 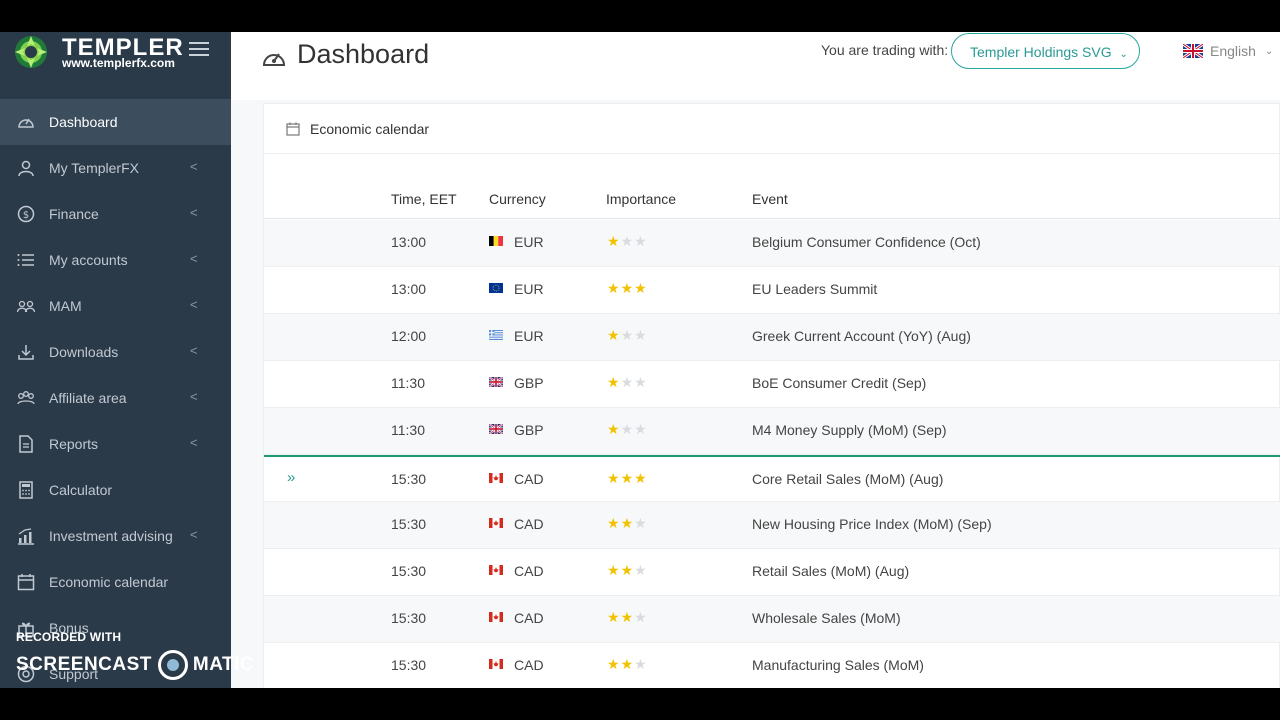 What do you see at coordinates (848, 479) in the screenshot?
I see `row-event: Core Retail Sales (MoM) (Aug)` at bounding box center [848, 479].